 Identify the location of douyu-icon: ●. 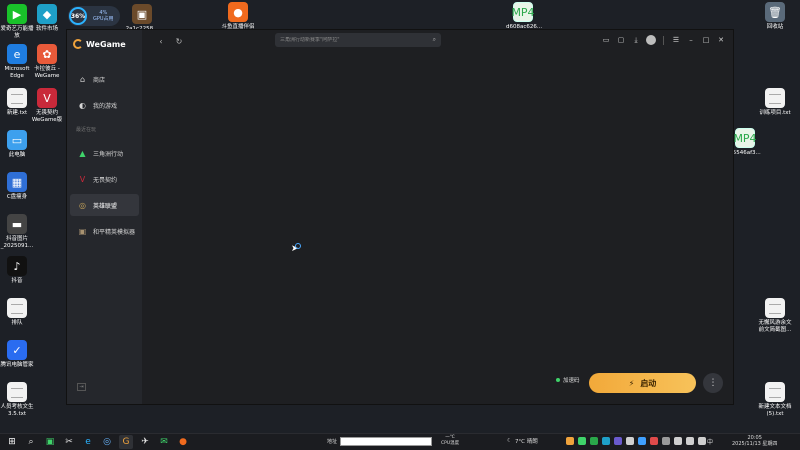
(183, 442).